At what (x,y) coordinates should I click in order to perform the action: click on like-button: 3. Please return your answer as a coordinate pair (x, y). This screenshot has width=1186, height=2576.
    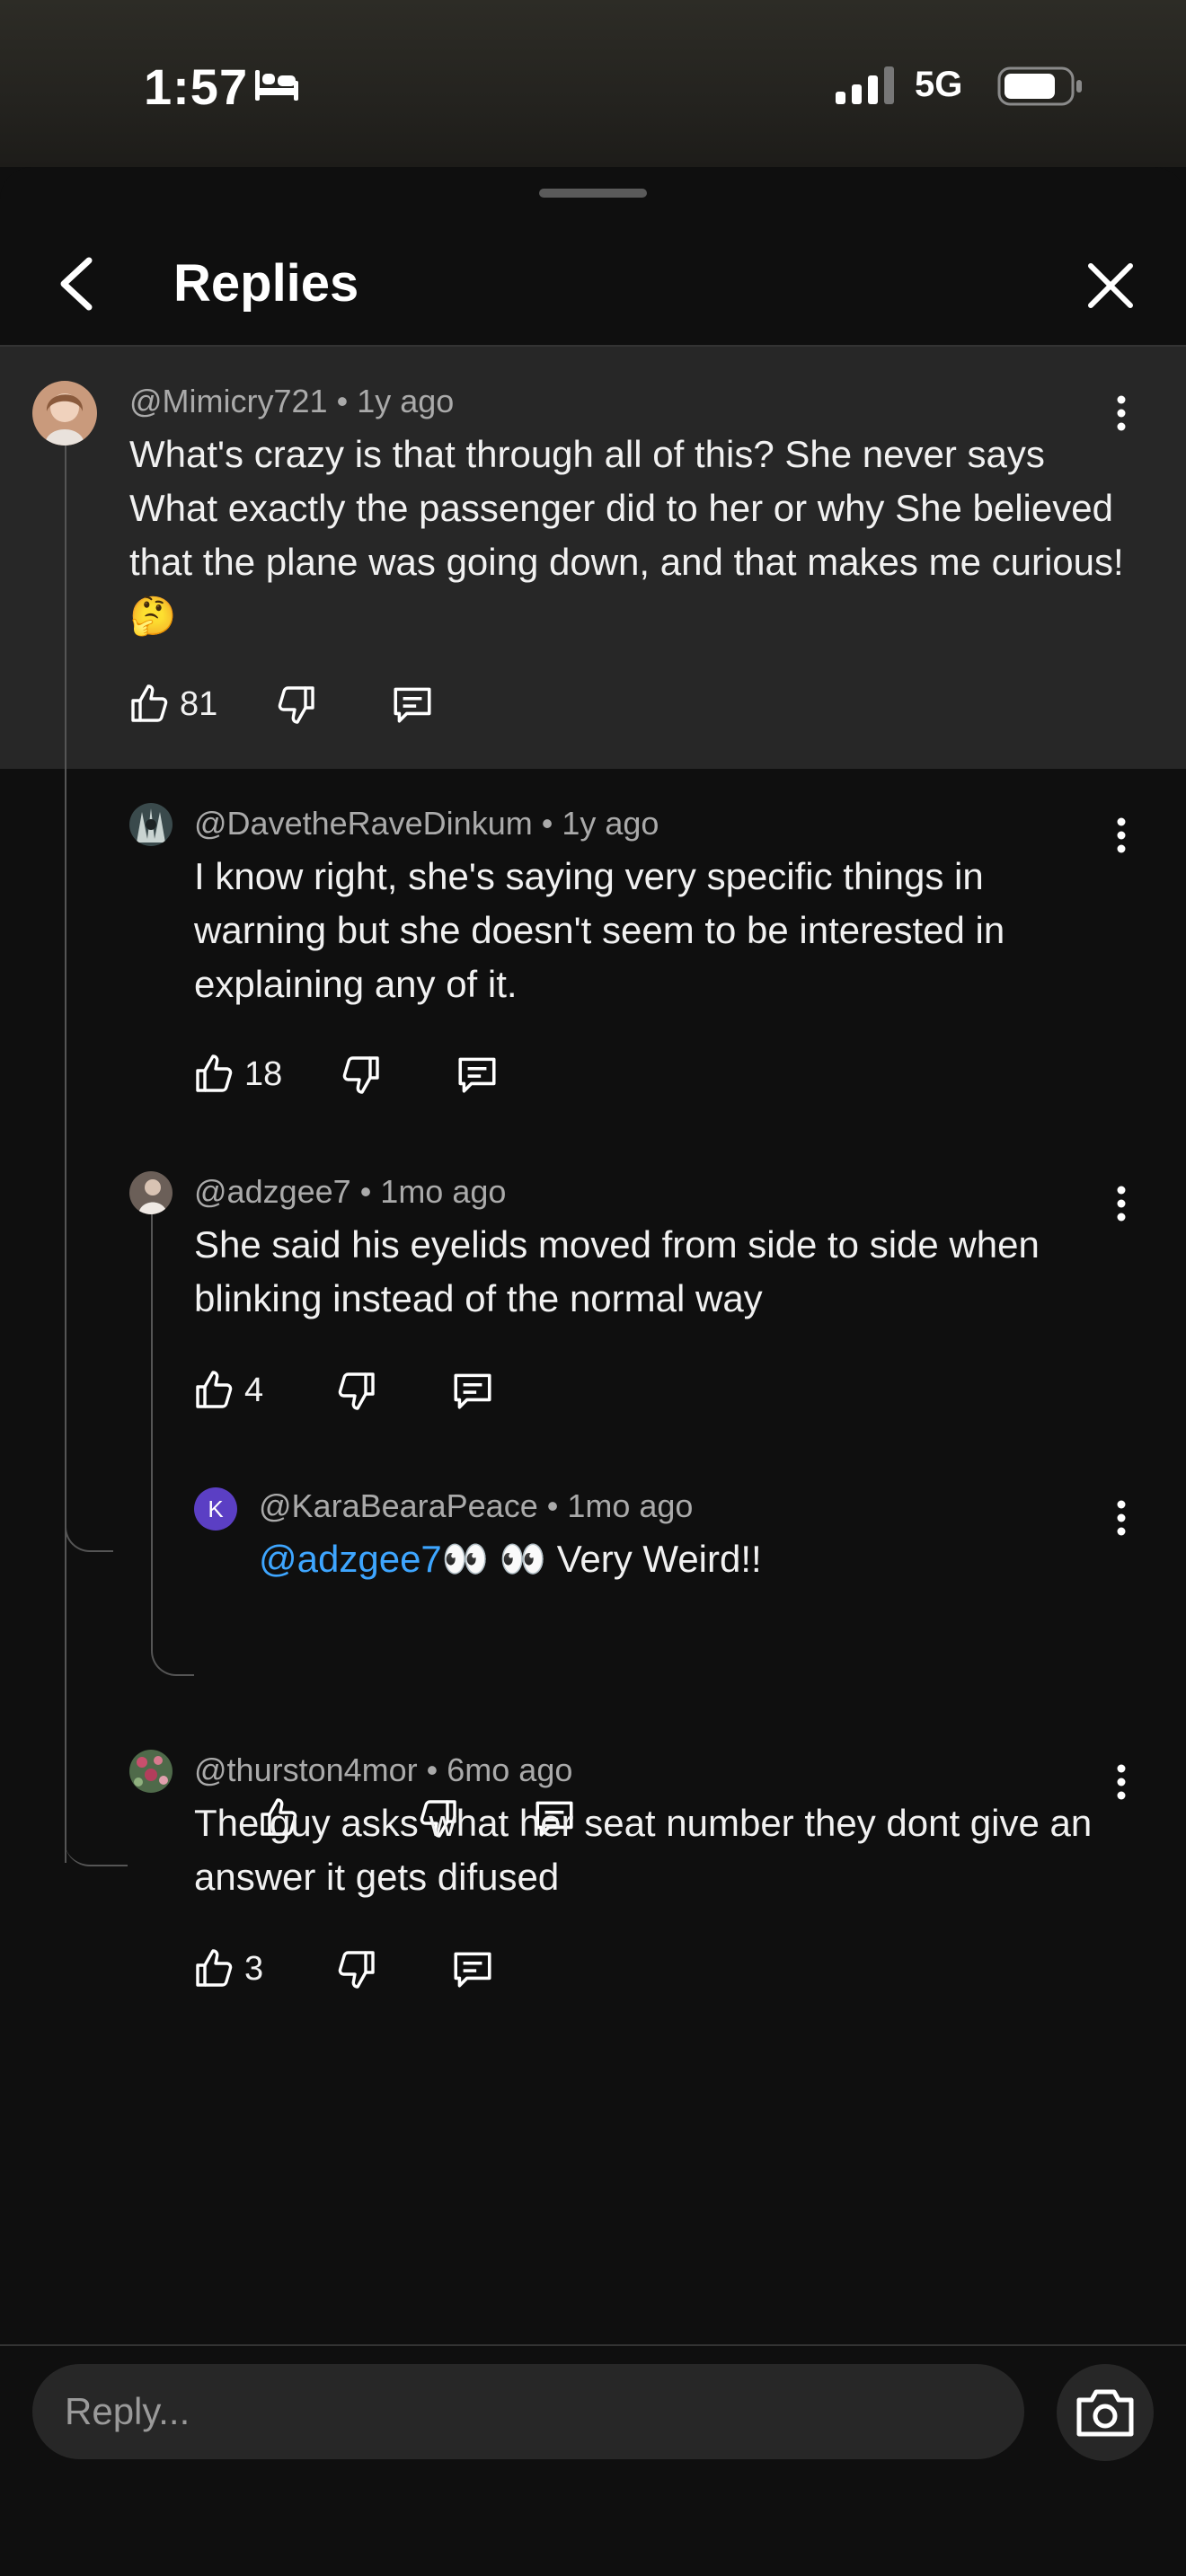
    Looking at the image, I should click on (227, 1968).